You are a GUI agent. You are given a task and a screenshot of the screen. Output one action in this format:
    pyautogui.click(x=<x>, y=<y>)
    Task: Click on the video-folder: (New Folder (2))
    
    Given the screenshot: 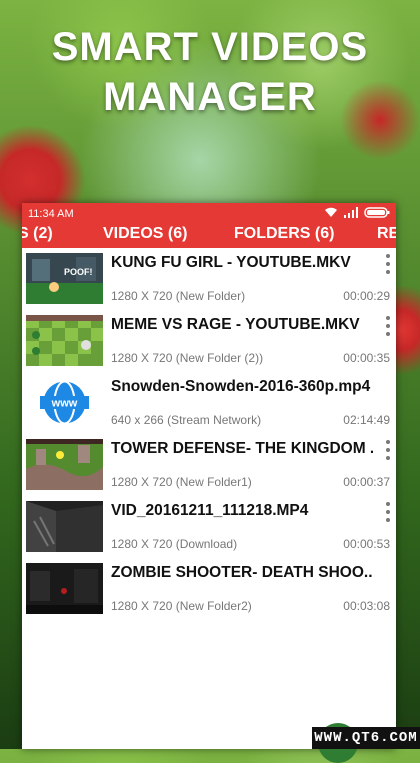 What is the action you would take?
    pyautogui.click(x=219, y=358)
    